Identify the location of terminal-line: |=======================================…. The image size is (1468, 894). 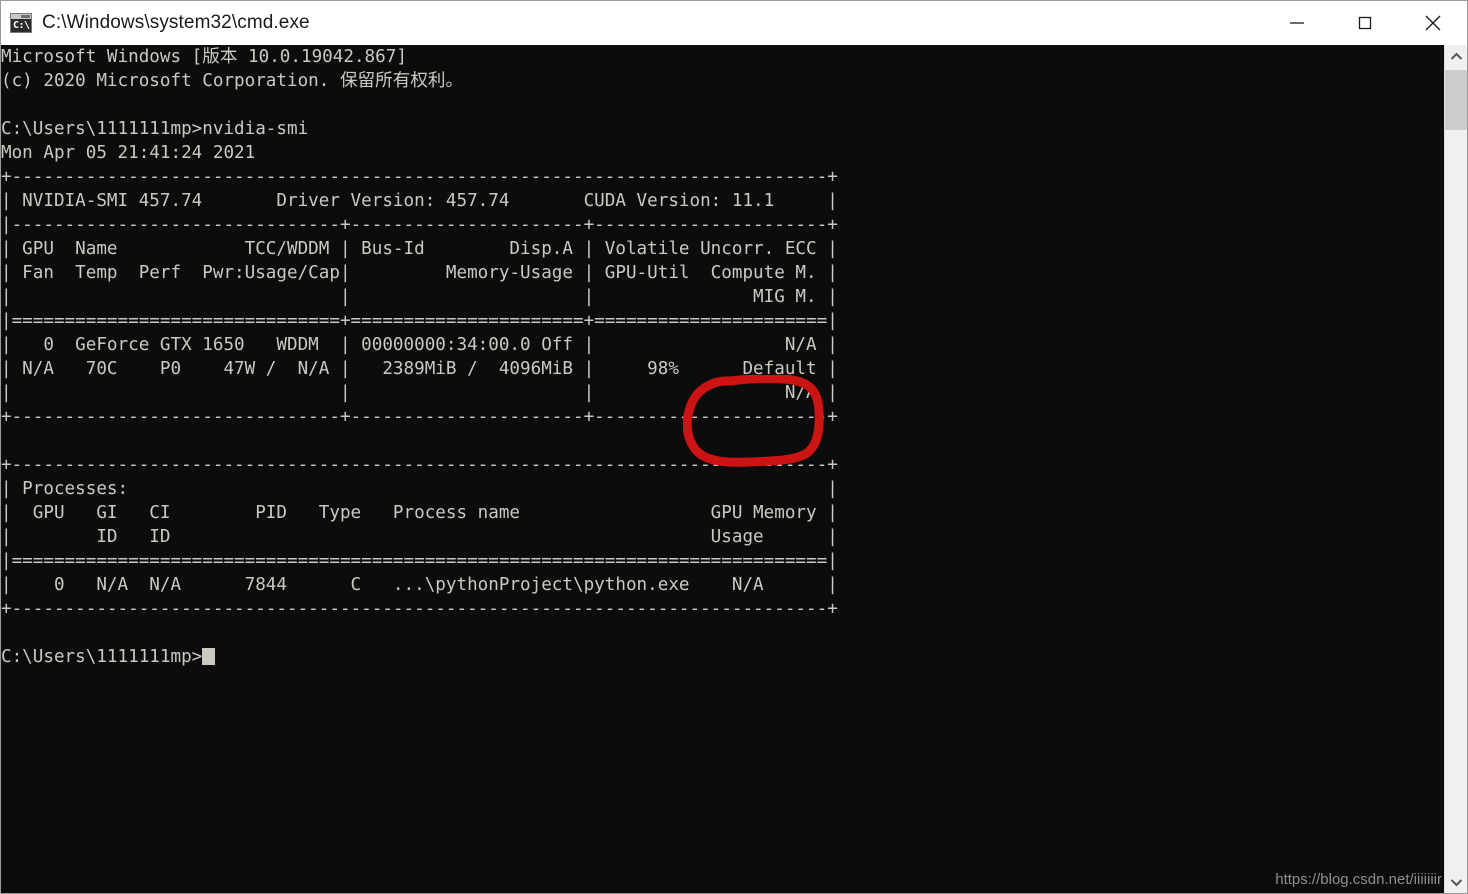
(419, 561).